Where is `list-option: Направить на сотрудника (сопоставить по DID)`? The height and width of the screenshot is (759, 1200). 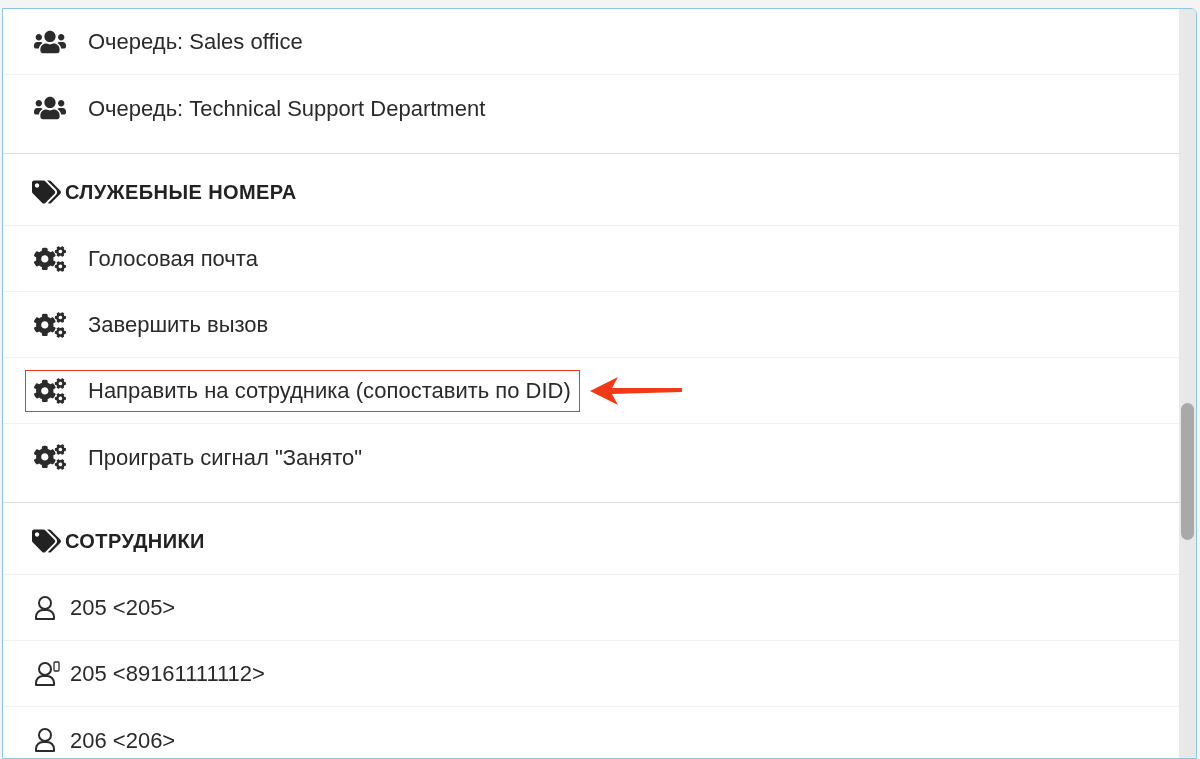 list-option: Направить на сотрудника (сопоставить по DID) is located at coordinates (302, 390).